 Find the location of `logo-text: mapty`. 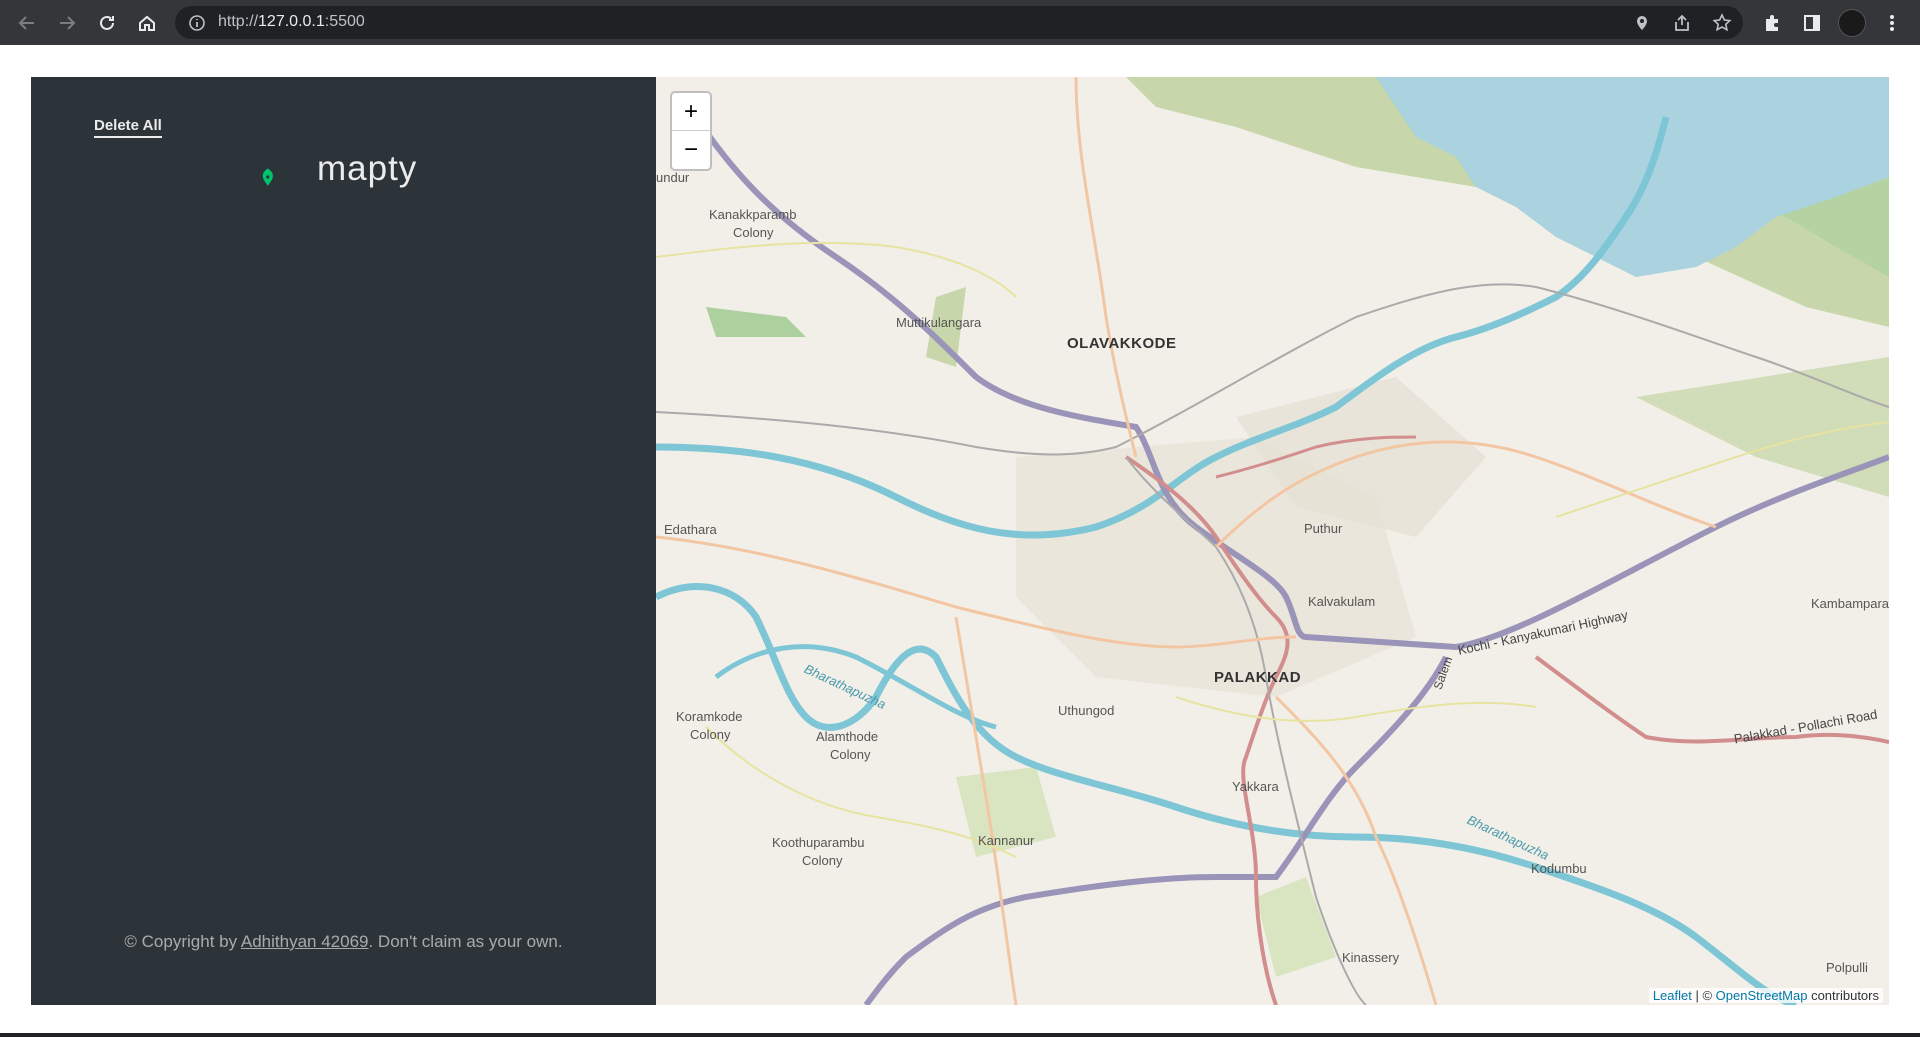

logo-text: mapty is located at coordinates (367, 168).